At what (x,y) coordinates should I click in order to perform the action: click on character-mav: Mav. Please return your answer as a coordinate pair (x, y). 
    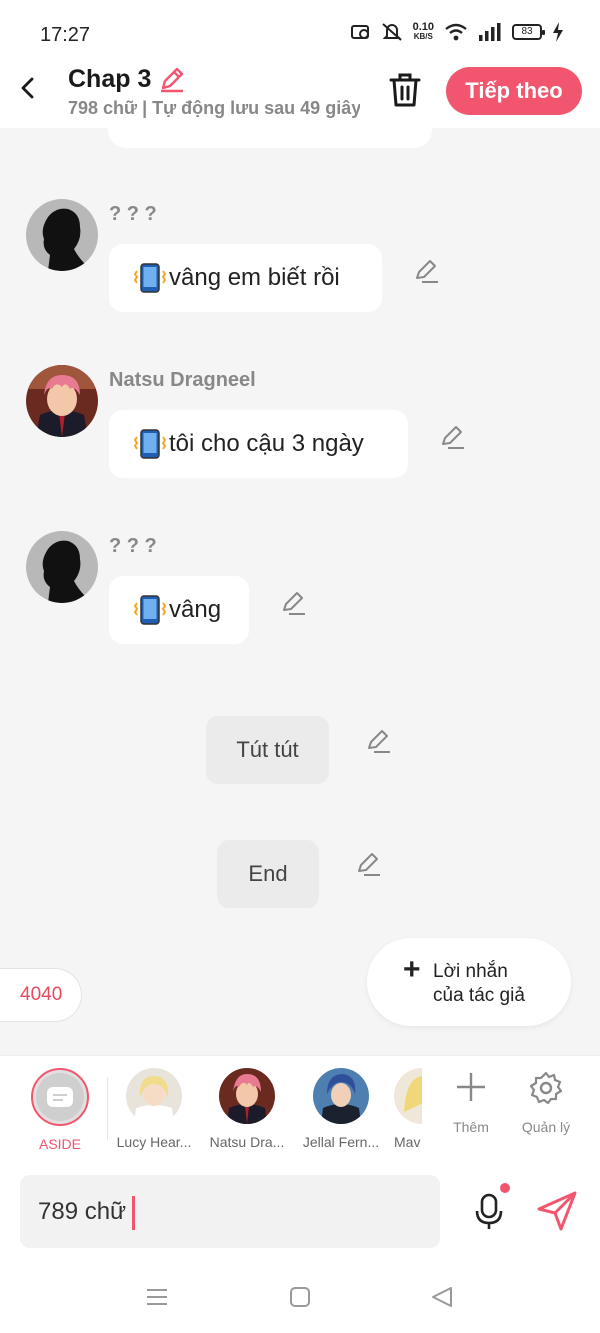
    Looking at the image, I should click on (408, 1109).